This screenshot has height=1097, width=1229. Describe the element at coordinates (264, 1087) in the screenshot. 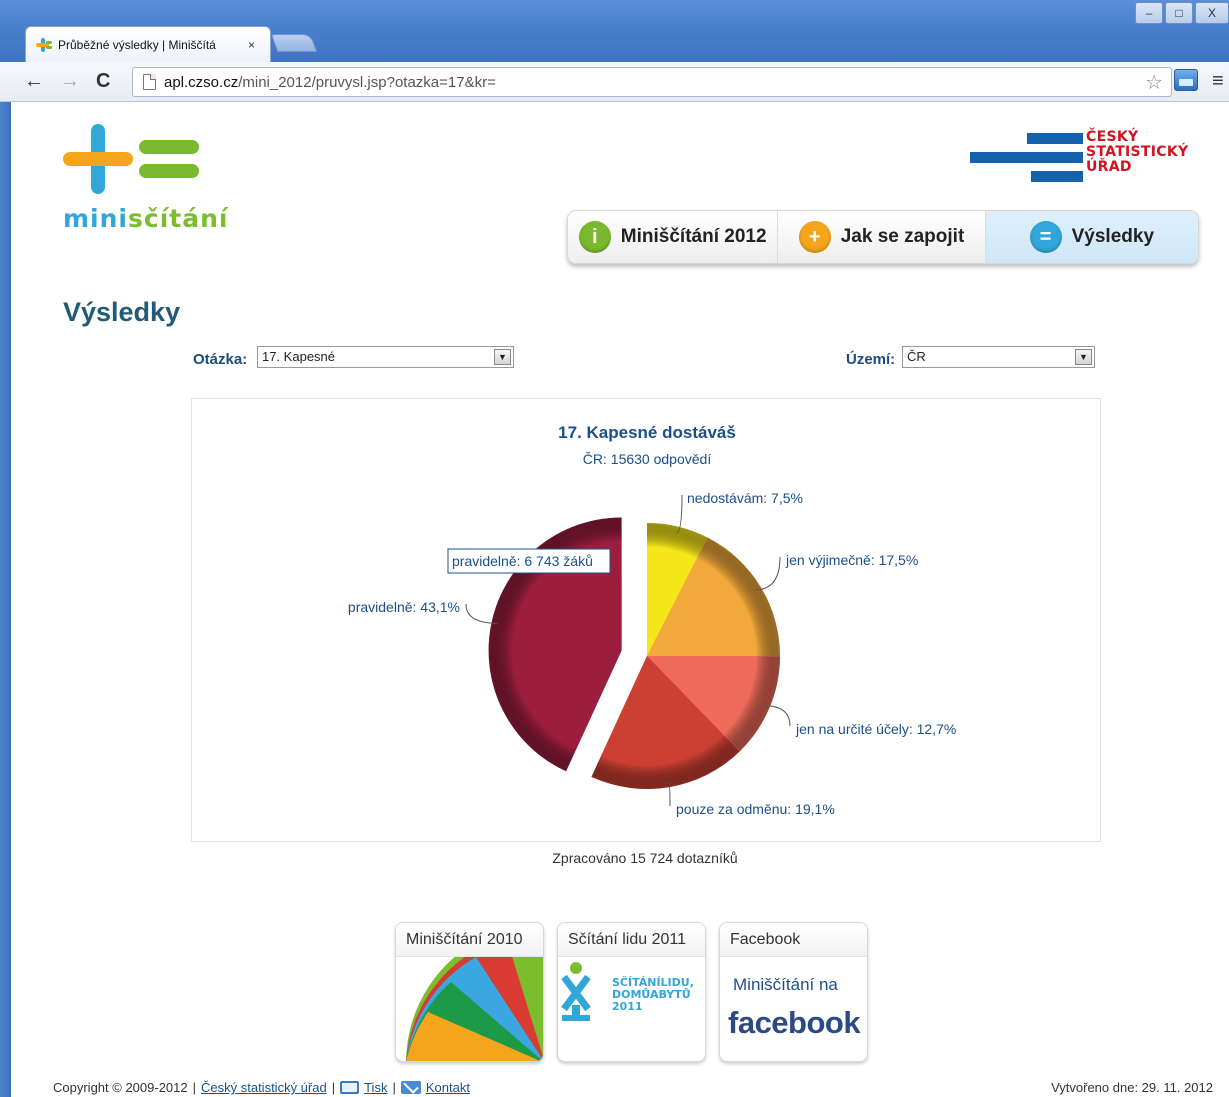

I see `link-csu: Český statistický úřad` at that location.